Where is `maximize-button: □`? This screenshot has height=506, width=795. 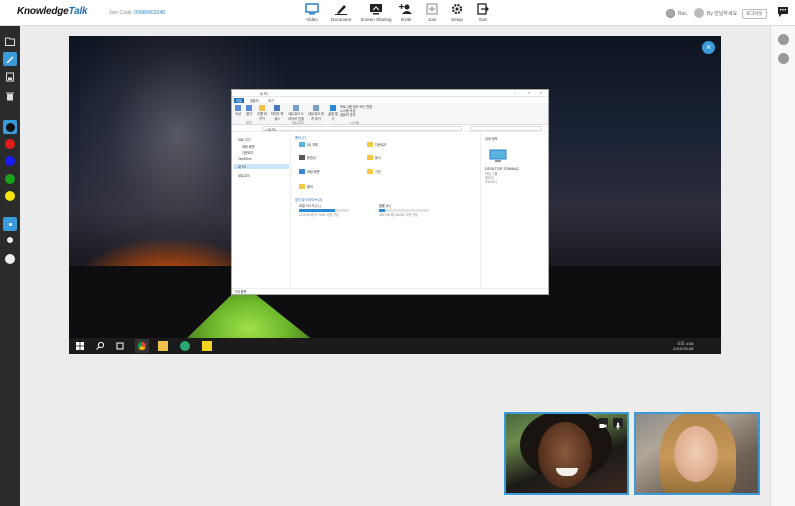
maximize-button: □ is located at coordinates (529, 93).